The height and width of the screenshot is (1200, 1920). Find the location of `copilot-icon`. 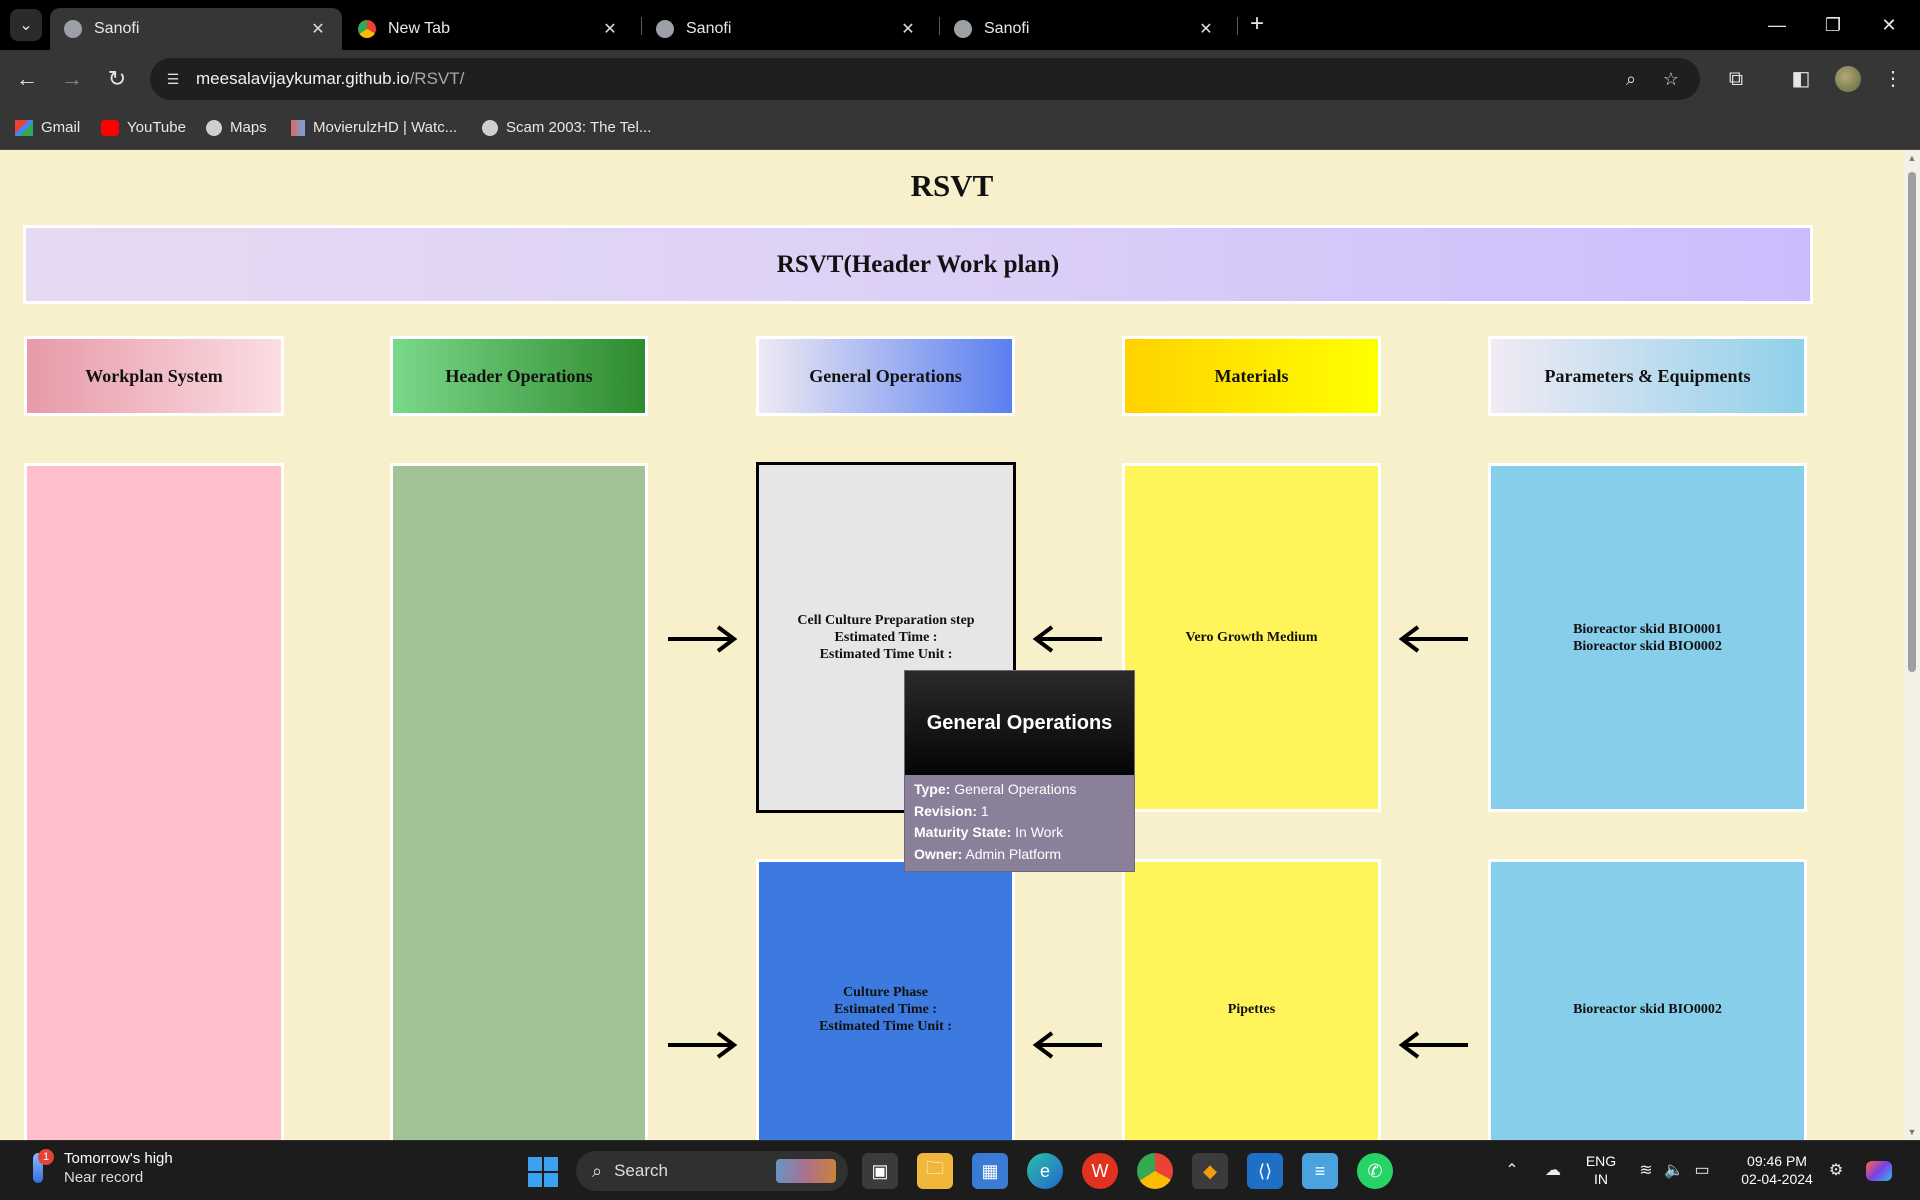

copilot-icon is located at coordinates (1879, 1171).